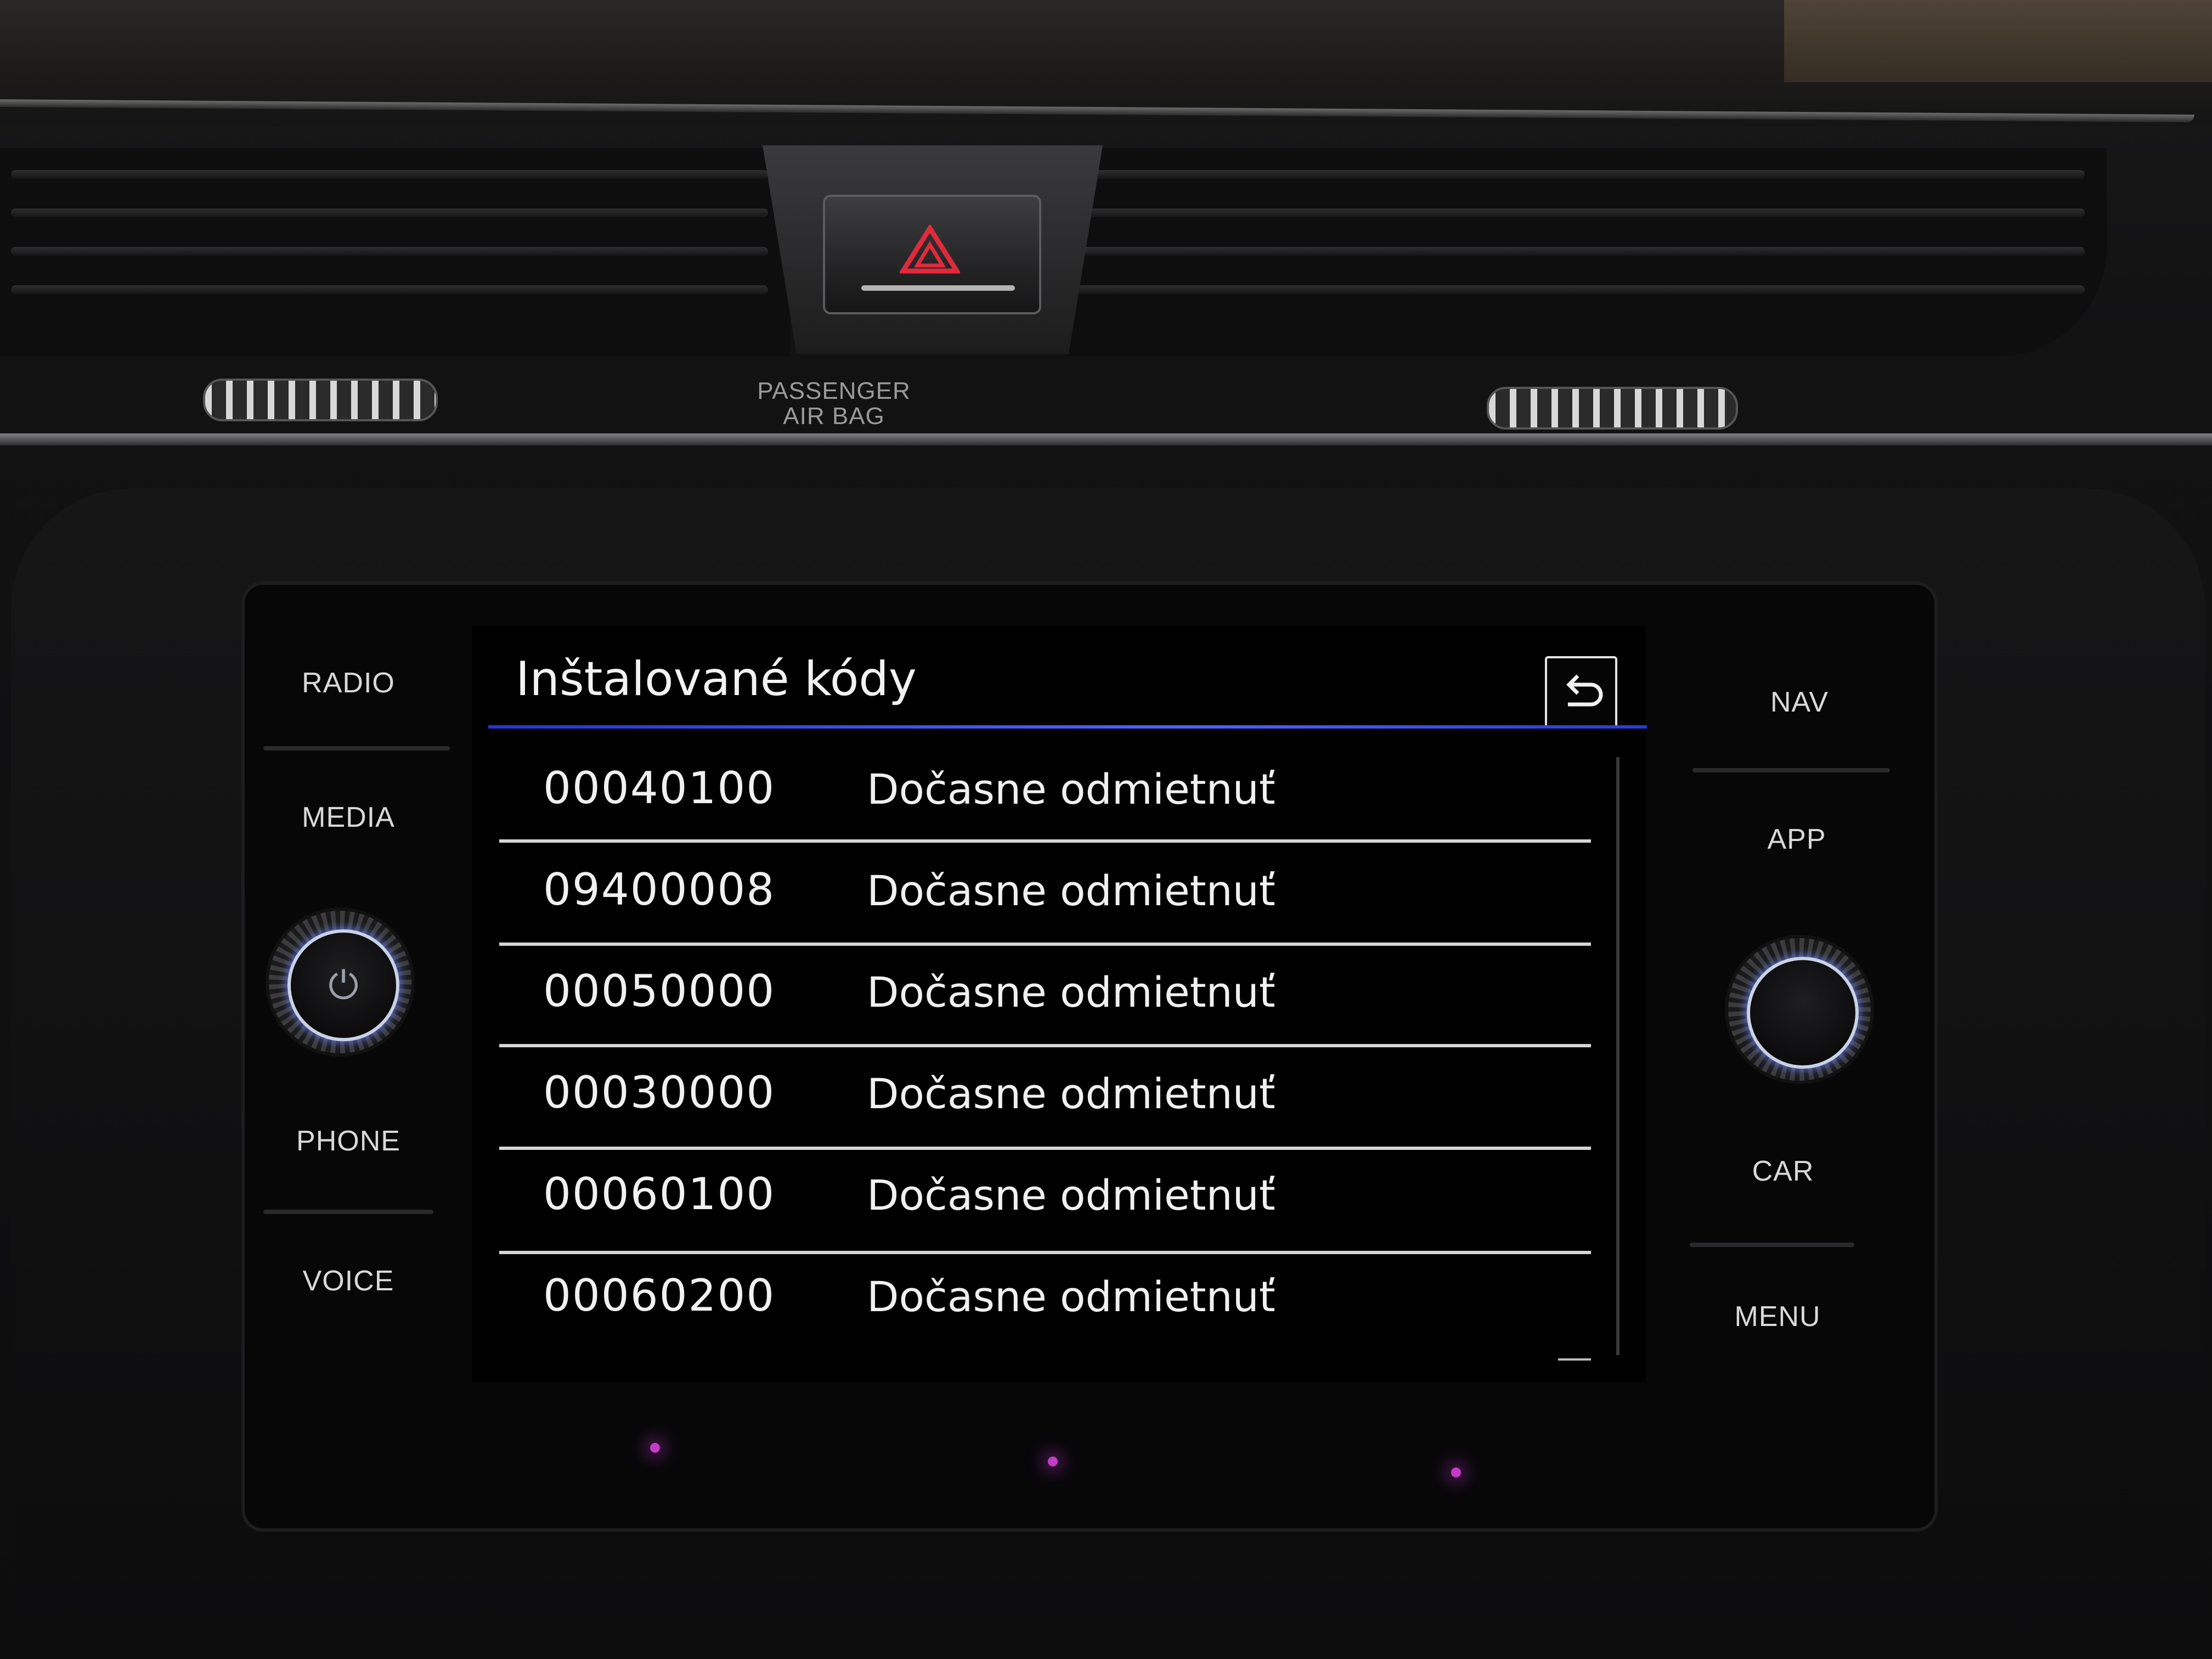 This screenshot has width=2212, height=1659. What do you see at coordinates (1585, 690) in the screenshot?
I see `back-arrow-icon` at bounding box center [1585, 690].